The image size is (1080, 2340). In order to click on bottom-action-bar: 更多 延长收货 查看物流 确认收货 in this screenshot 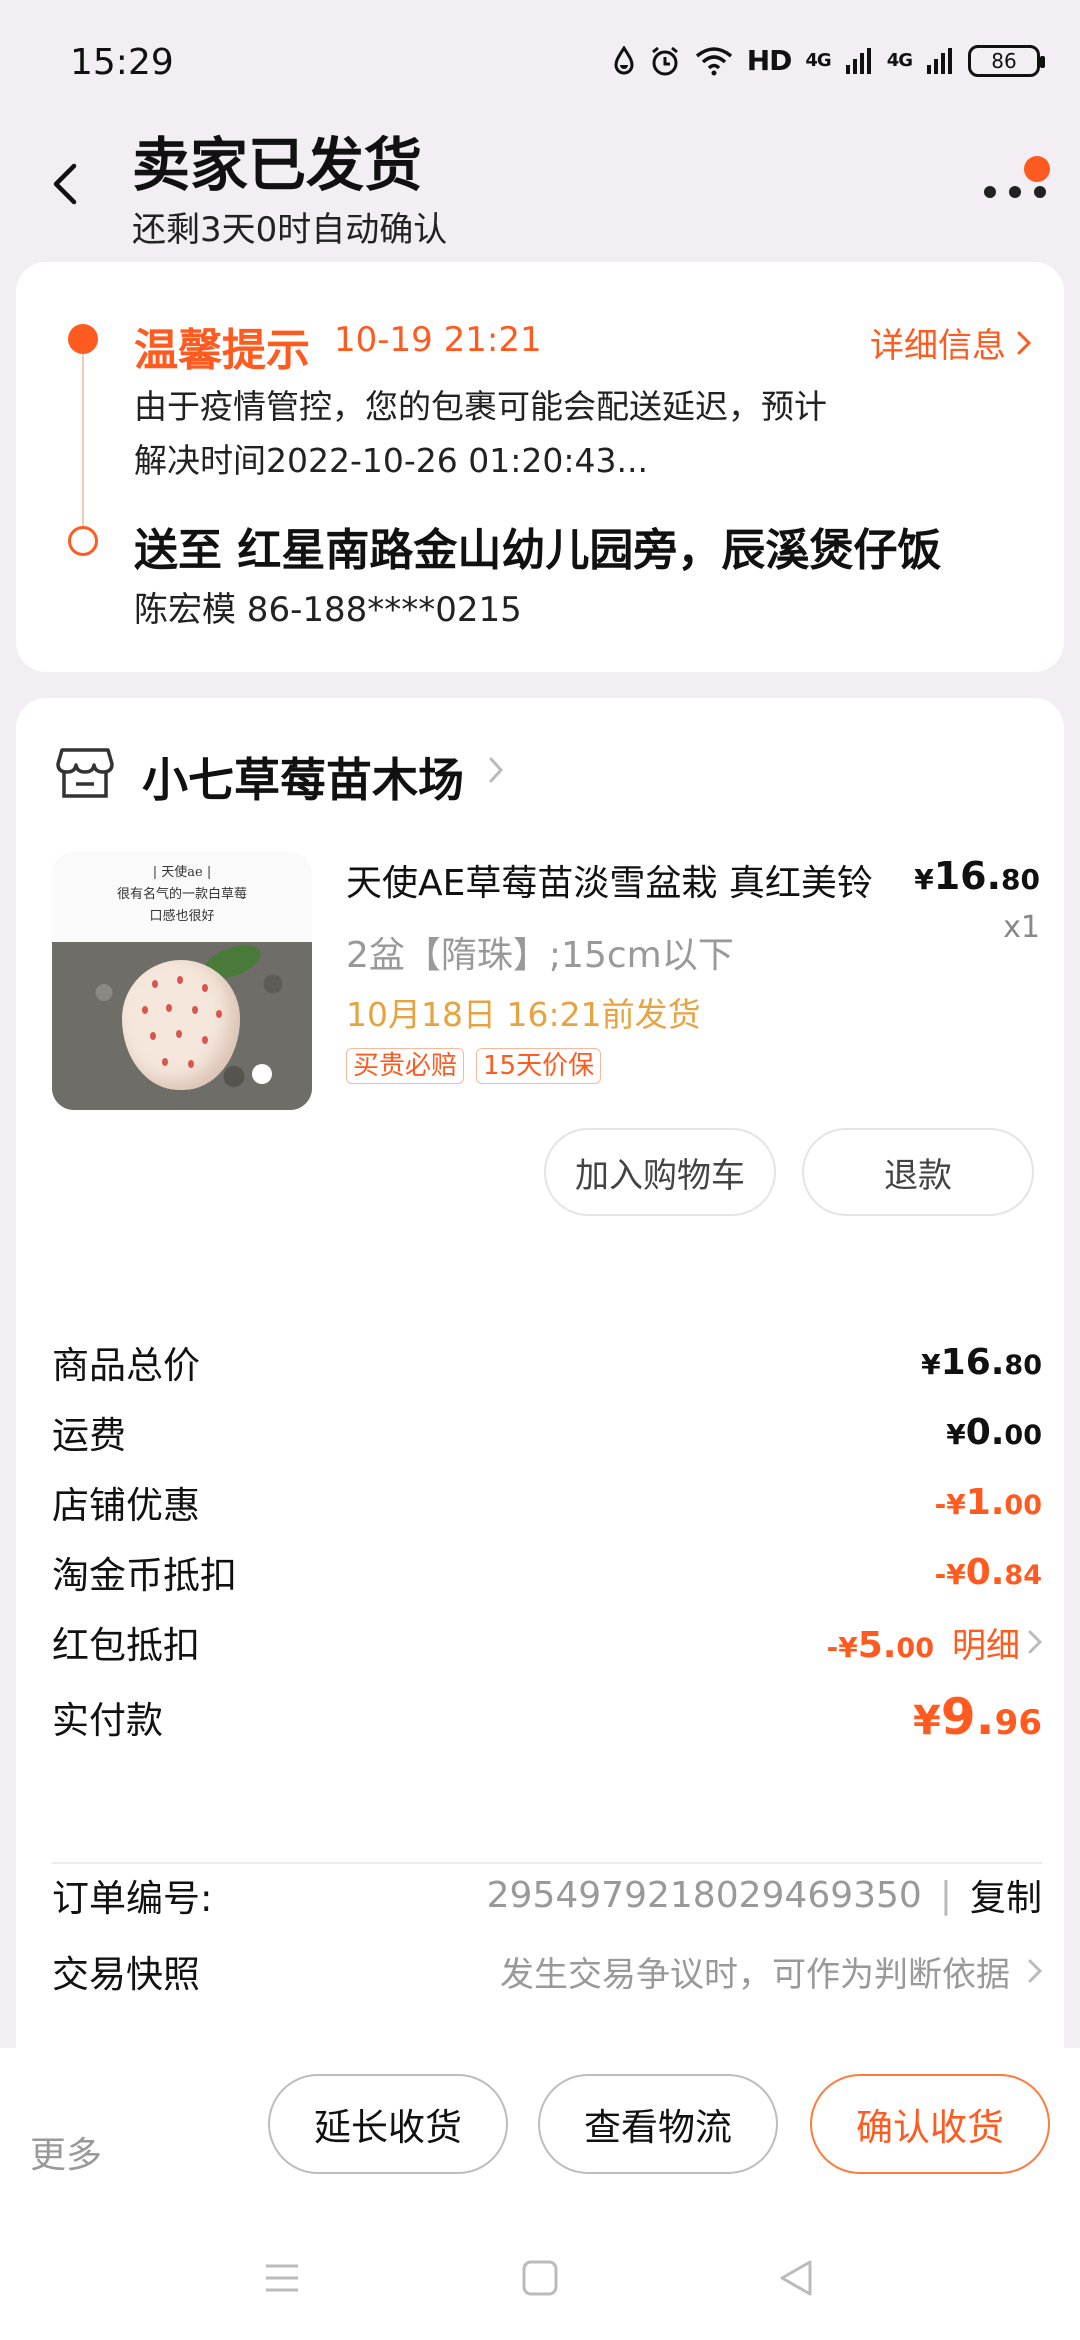, I will do `click(540, 2194)`.